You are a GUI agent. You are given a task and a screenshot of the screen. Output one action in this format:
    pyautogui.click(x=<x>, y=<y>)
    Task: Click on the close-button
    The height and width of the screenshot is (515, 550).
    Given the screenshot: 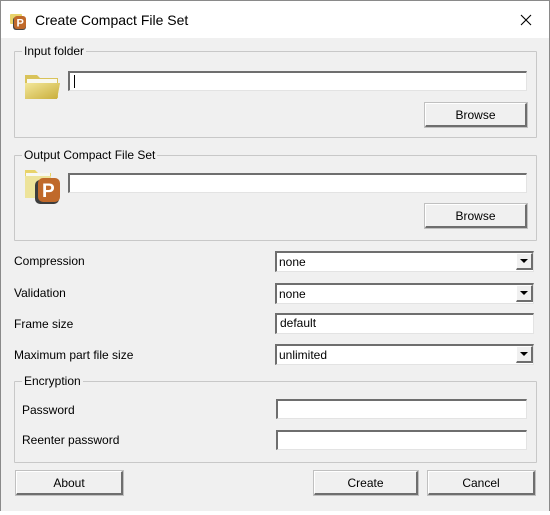 What is the action you would take?
    pyautogui.click(x=526, y=19)
    